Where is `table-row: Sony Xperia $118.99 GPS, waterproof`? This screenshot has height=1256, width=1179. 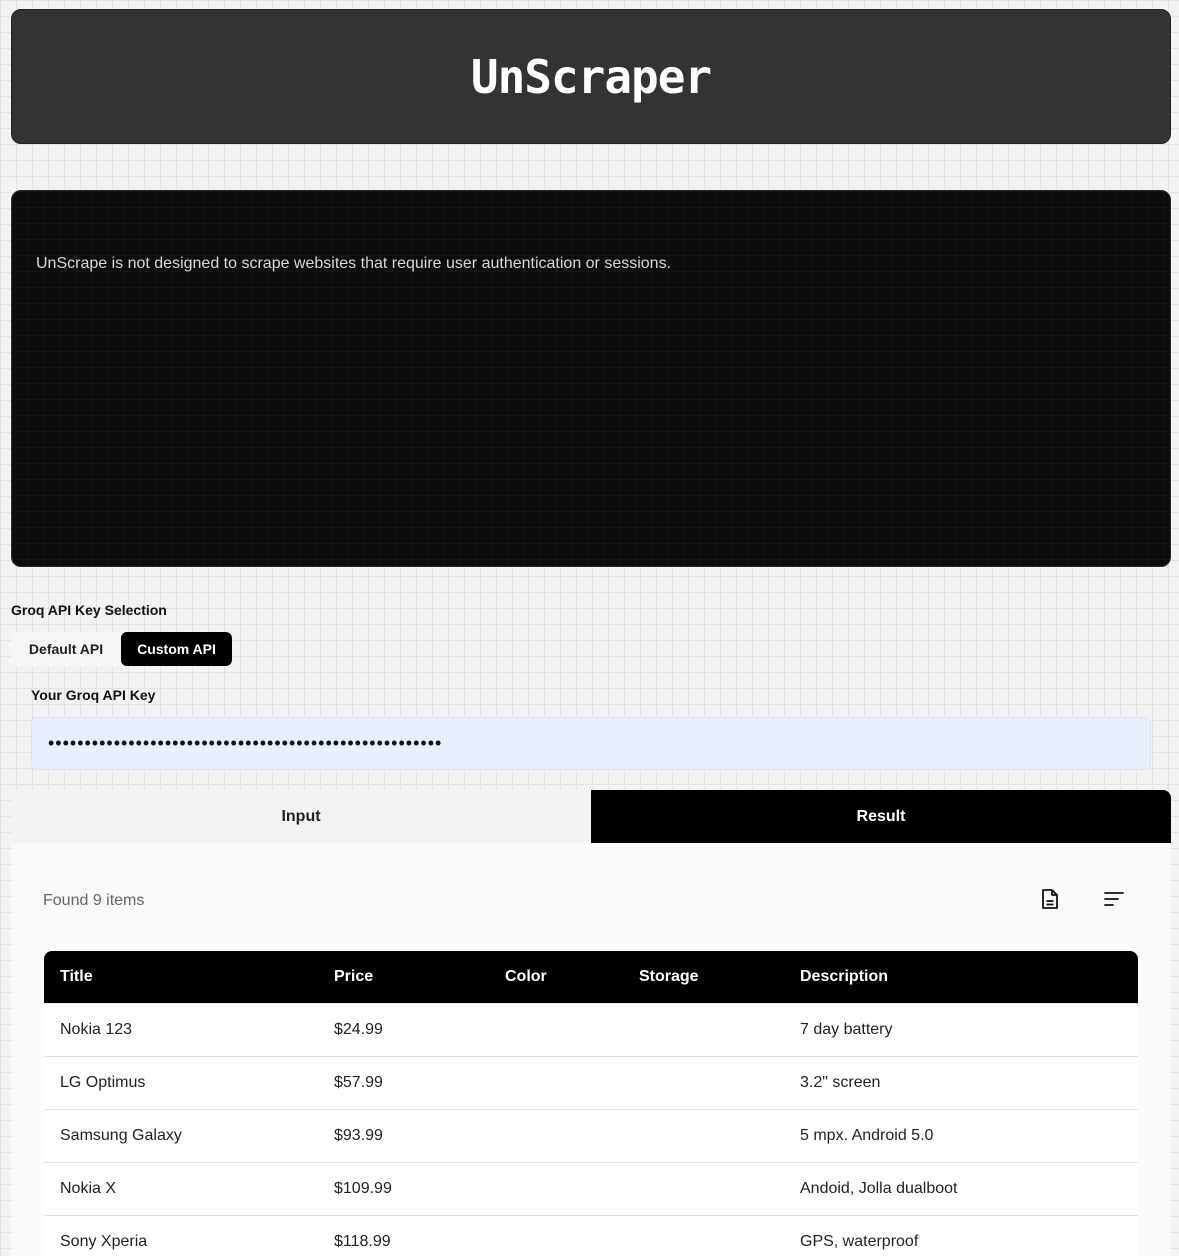
table-row: Sony Xperia $118.99 GPS, waterproof is located at coordinates (591, 1235).